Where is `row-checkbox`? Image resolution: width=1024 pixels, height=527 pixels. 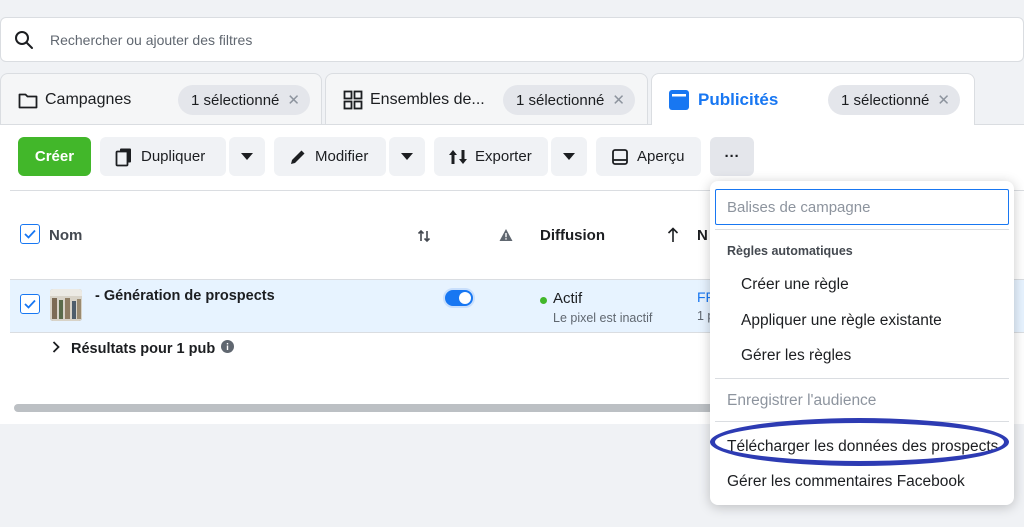 row-checkbox is located at coordinates (30, 304).